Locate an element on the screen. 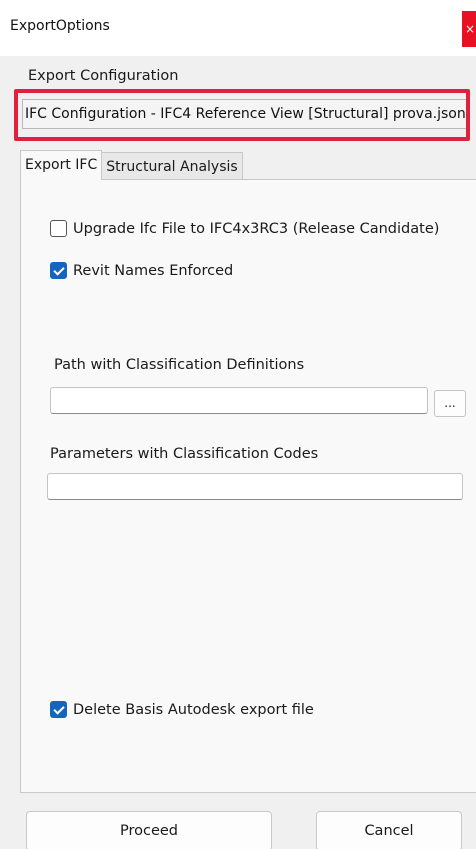  cancel-button: Cancel is located at coordinates (389, 830).